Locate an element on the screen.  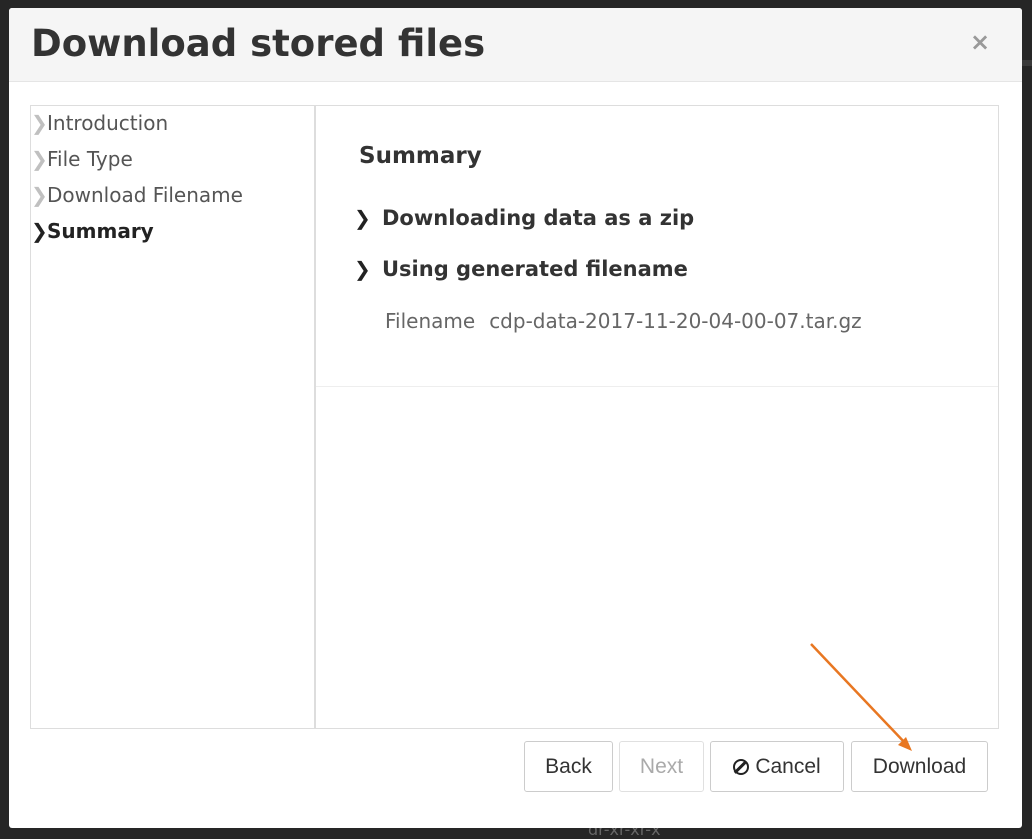
summary-item: ❯ Downloading data as a zip is located at coordinates (524, 218).